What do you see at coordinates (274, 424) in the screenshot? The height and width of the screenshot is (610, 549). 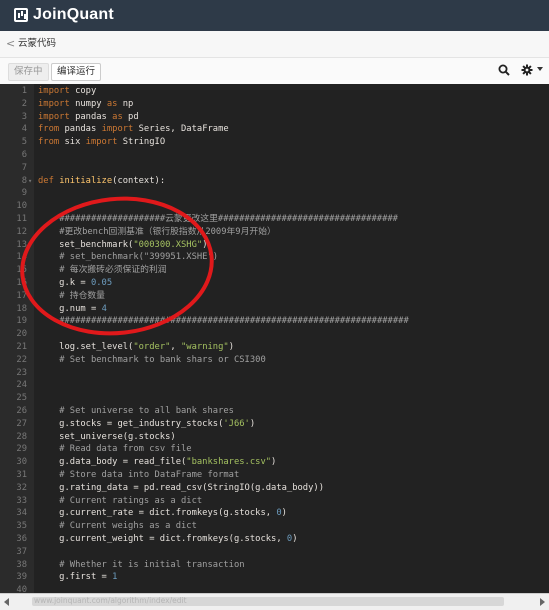 I see `code-line: 27 g.stocks = get_industry_stocks('J66')` at bounding box center [274, 424].